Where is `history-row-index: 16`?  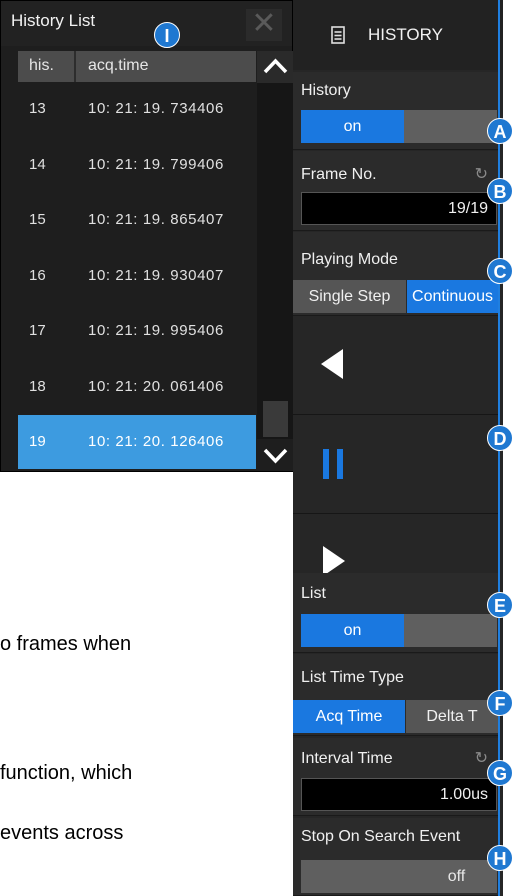
history-row-index: 16 is located at coordinates (37, 275).